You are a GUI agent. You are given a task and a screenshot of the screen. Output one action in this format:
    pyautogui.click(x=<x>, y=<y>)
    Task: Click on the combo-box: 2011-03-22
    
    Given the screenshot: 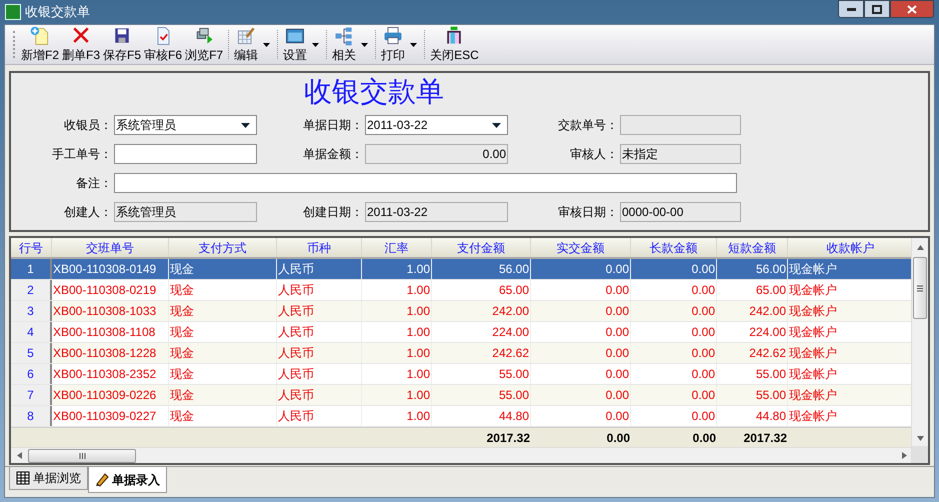 What is the action you would take?
    pyautogui.click(x=436, y=125)
    